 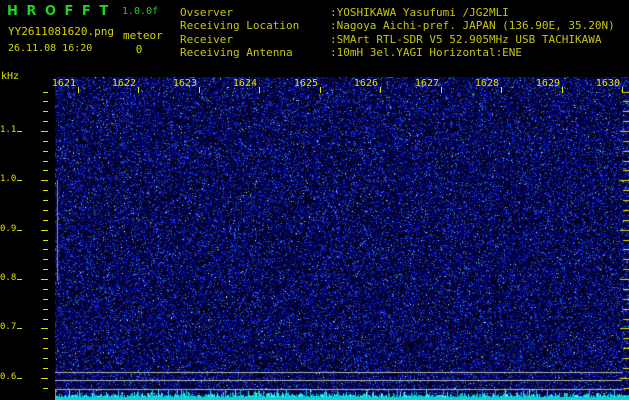 I want to click on time-axis-label: 1622, so click(x=123, y=83).